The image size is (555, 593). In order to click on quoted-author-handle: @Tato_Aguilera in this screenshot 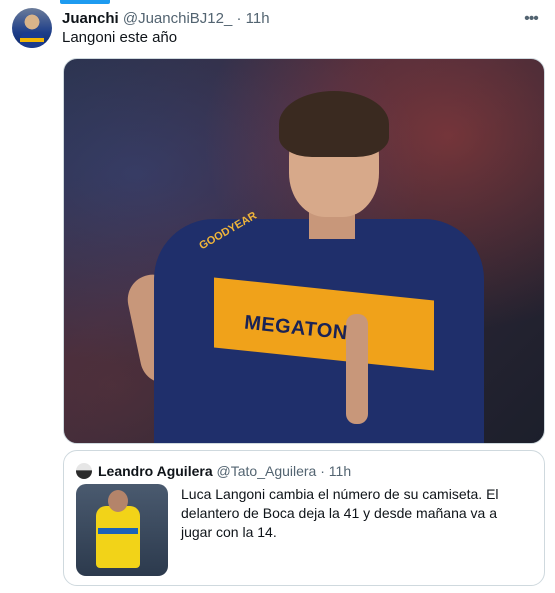, I will do `click(266, 471)`.